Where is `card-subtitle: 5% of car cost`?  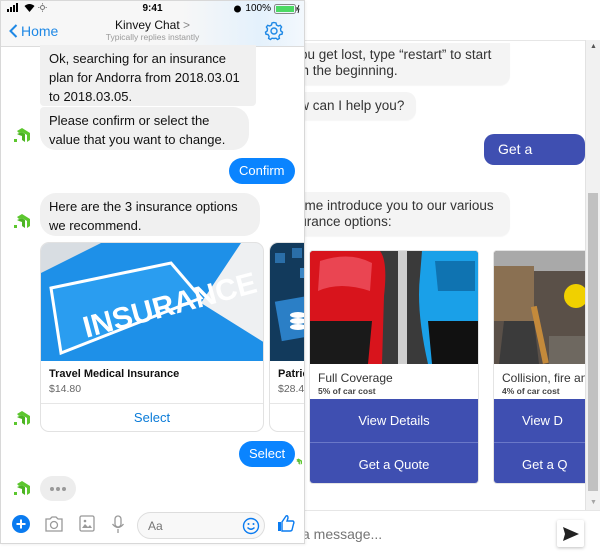 card-subtitle: 5% of car cost is located at coordinates (347, 391).